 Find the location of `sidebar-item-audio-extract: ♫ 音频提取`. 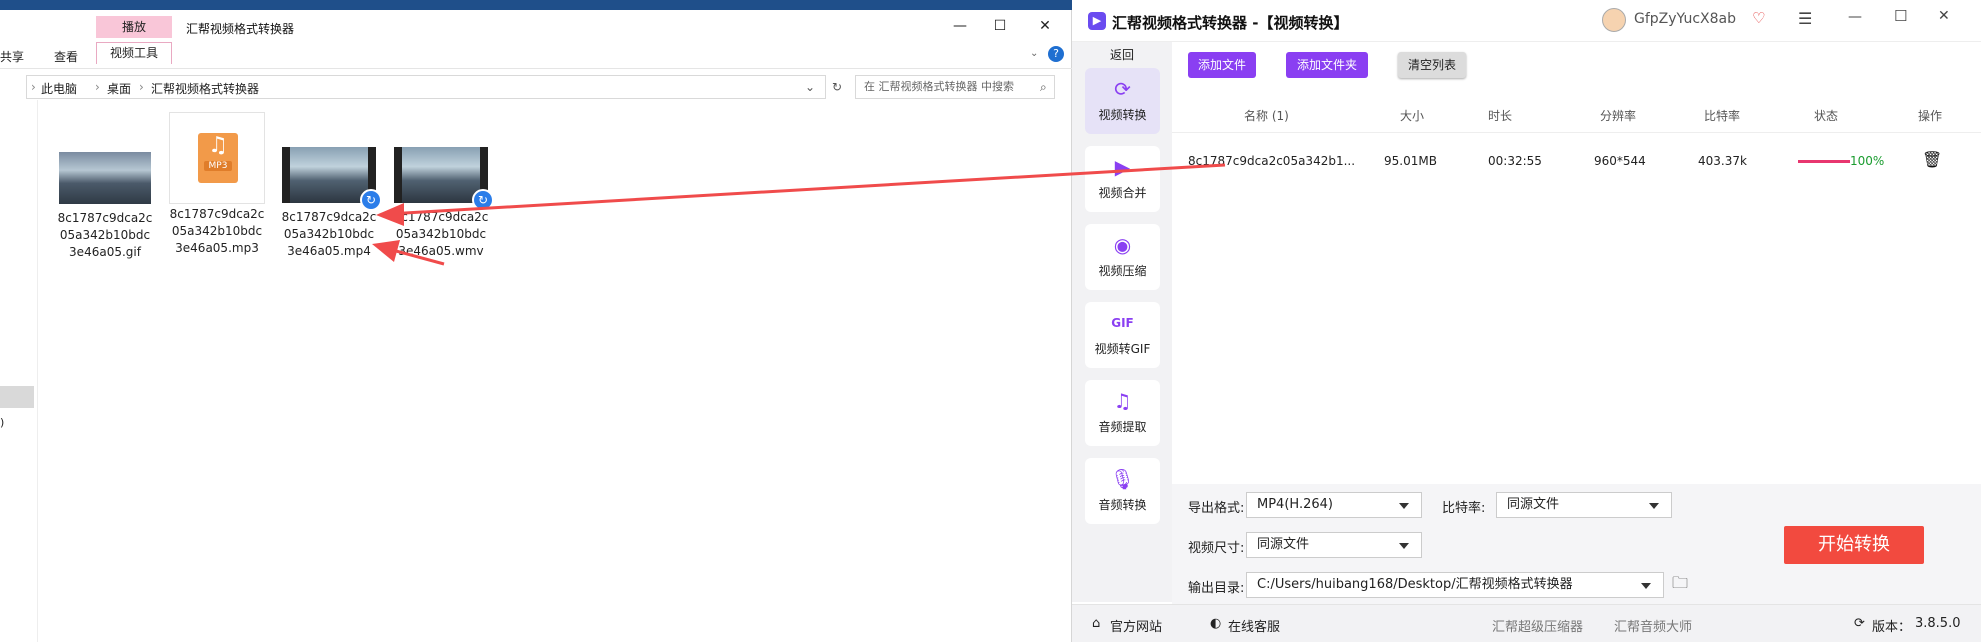

sidebar-item-audio-extract: ♫ 音频提取 is located at coordinates (1122, 413).